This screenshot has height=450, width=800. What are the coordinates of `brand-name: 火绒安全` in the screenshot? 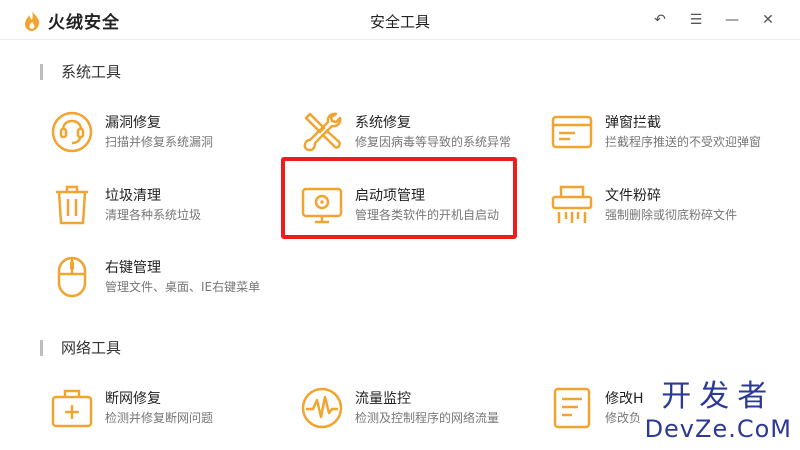 It's located at (84, 23).